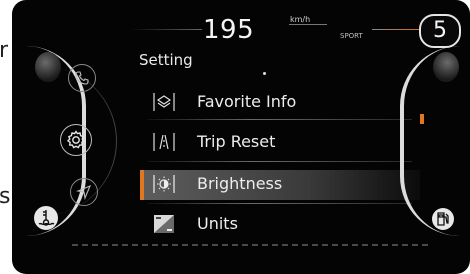  I want to click on menu-item-label: Trip Reset, so click(236, 141).